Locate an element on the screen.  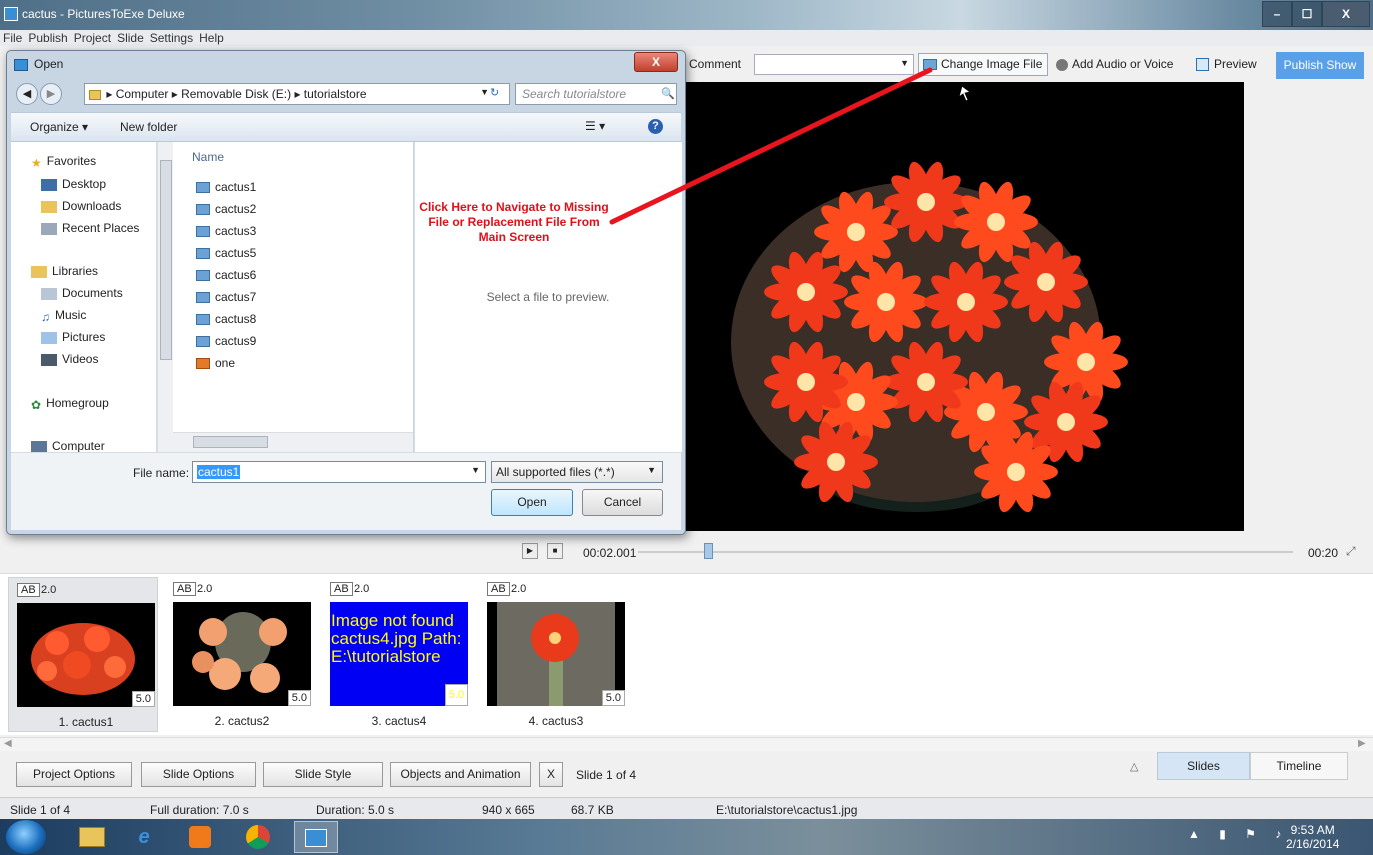
scroll-right-icon: ▶ is located at coordinates (1362, 743).